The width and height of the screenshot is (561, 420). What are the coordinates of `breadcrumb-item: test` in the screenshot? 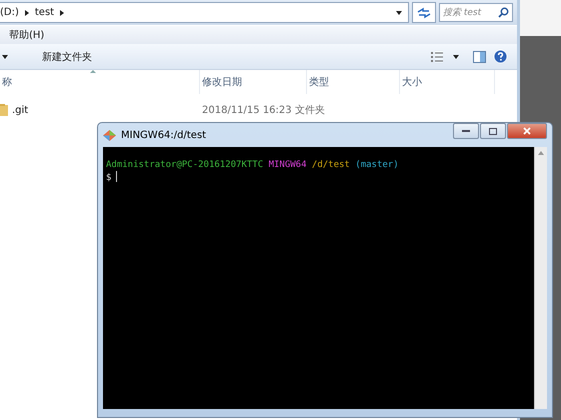 It's located at (44, 12).